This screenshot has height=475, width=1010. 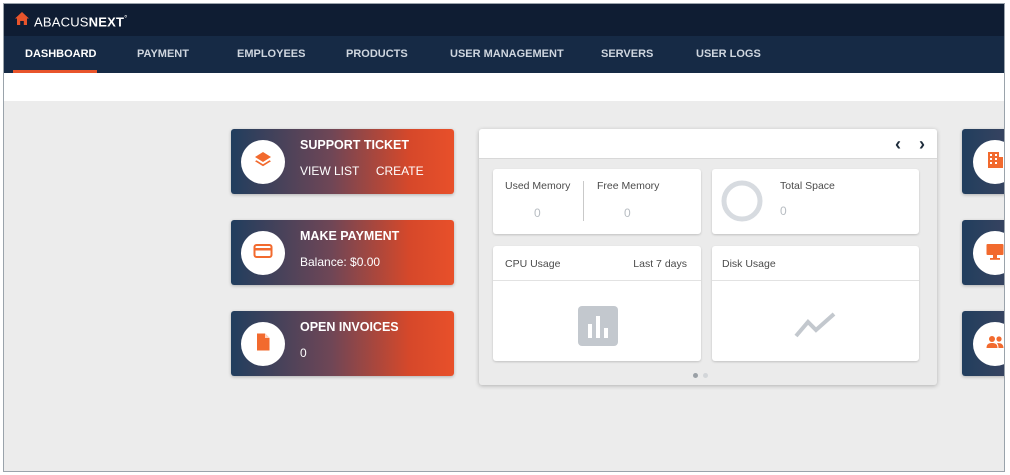 I want to click on credit-card-icon, so click(x=263, y=253).